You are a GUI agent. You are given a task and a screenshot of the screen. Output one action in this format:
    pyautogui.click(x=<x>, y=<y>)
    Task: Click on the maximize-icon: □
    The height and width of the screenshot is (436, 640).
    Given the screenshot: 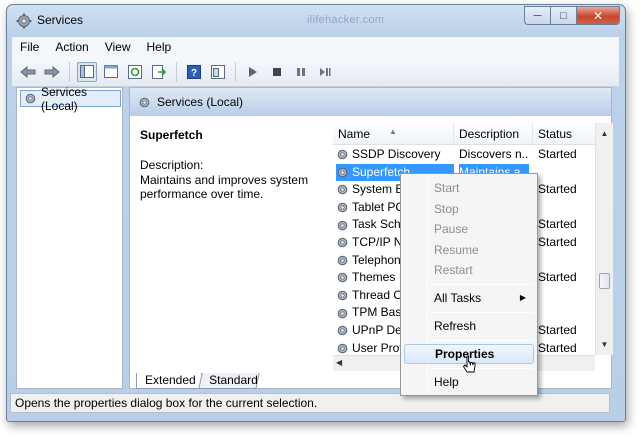 What is the action you would take?
    pyautogui.click(x=563, y=15)
    